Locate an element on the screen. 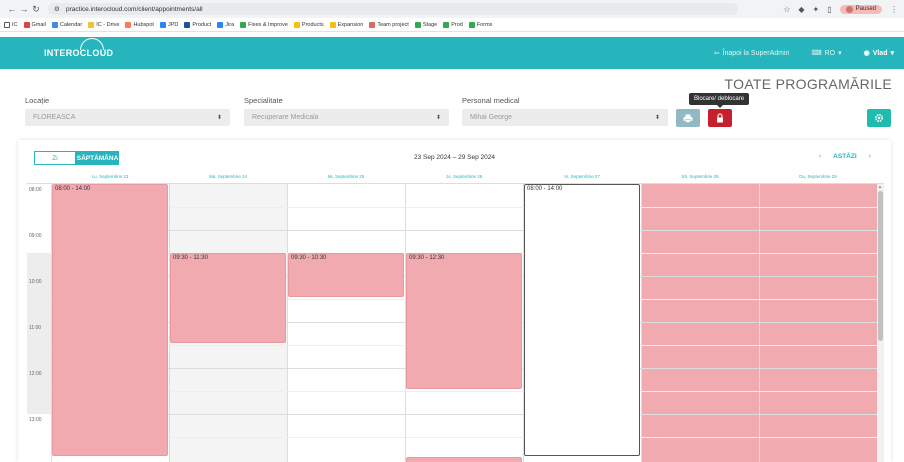 The image size is (904, 462). back-arrow-icon: ← is located at coordinates (12, 9).